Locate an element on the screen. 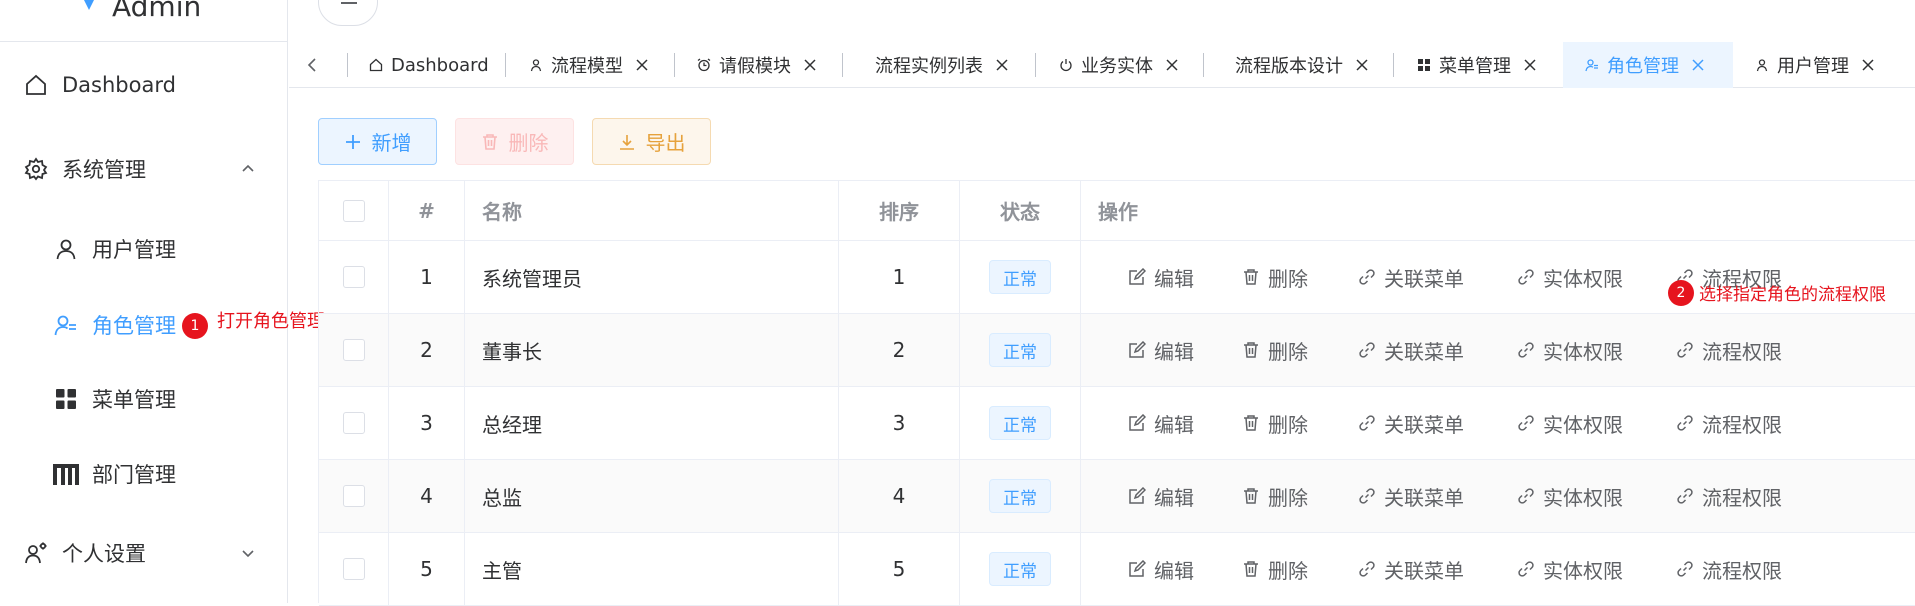  tab-role-management: 角色管理 is located at coordinates (1648, 65).